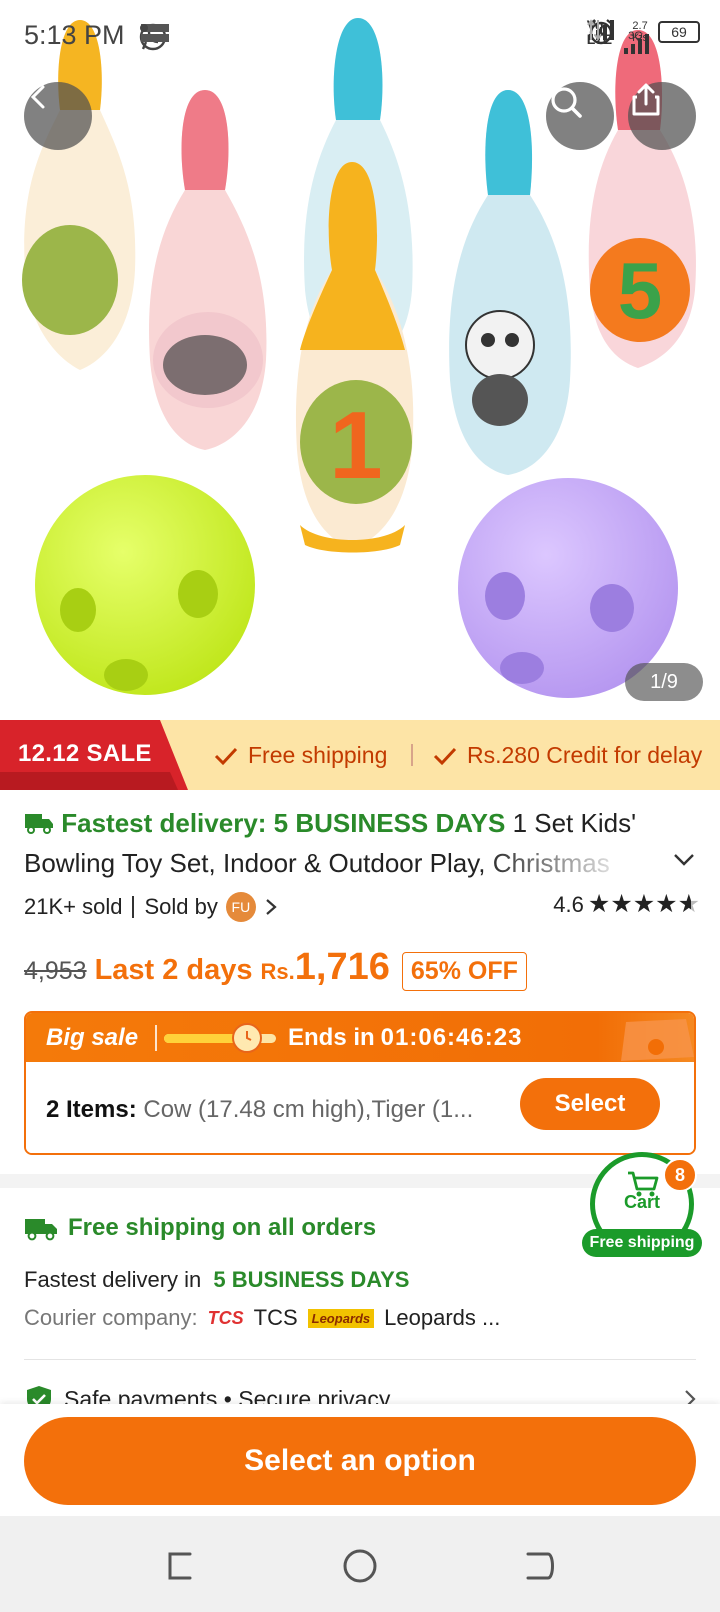  What do you see at coordinates (133, 907) in the screenshot?
I see `meta-divider` at bounding box center [133, 907].